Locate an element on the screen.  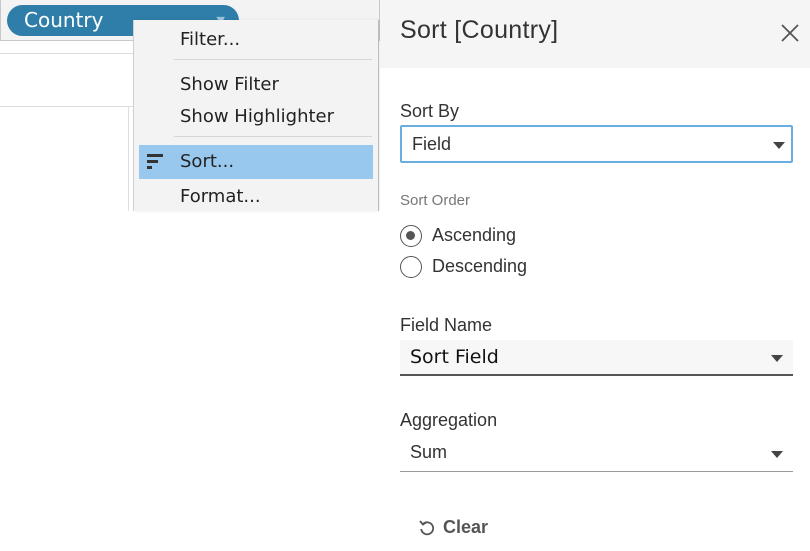
menu-item-label: Show Filter is located at coordinates (229, 84).